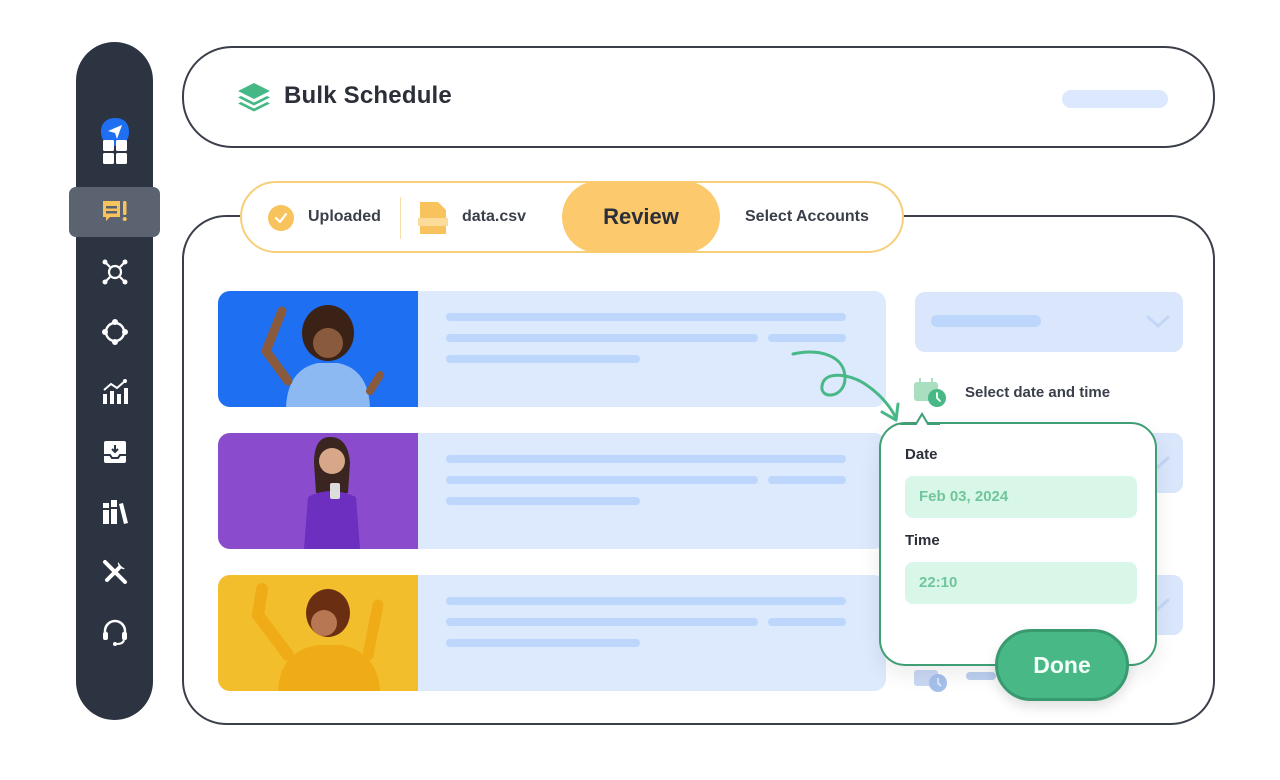 The height and width of the screenshot is (780, 1280). I want to click on sidebar-item-support, so click(114, 632).